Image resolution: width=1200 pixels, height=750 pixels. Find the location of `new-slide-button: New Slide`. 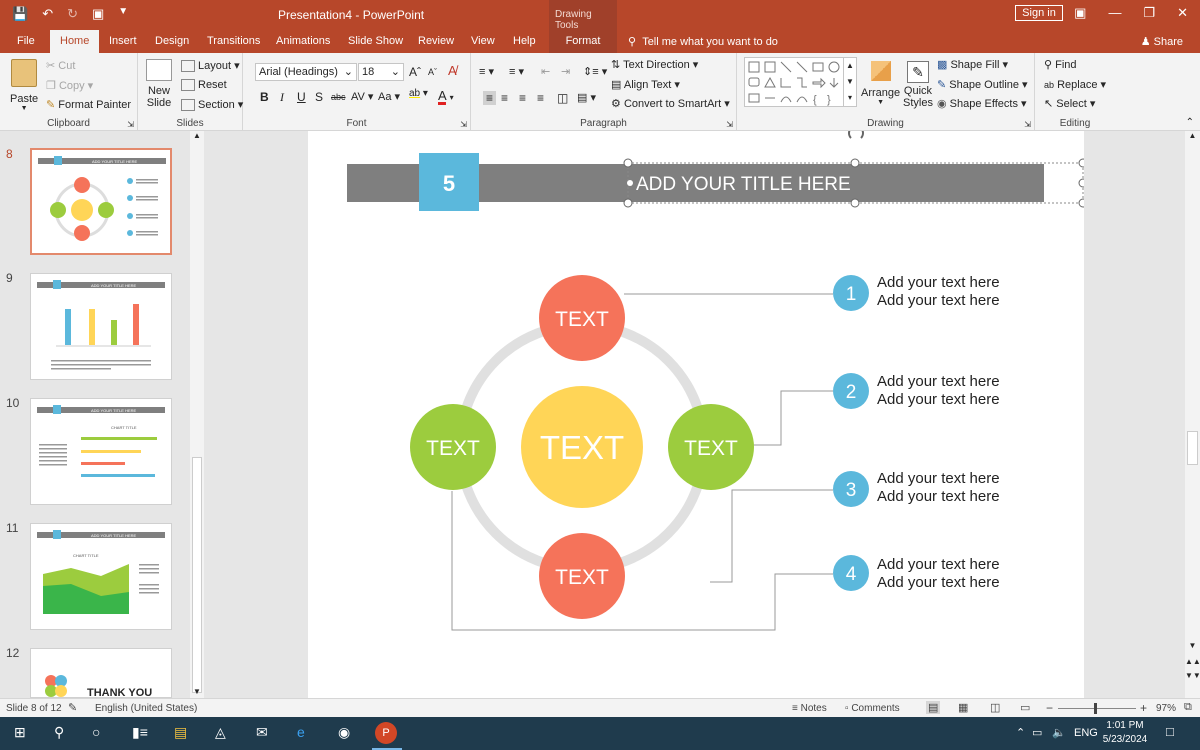

new-slide-button: New Slide is located at coordinates (159, 84).